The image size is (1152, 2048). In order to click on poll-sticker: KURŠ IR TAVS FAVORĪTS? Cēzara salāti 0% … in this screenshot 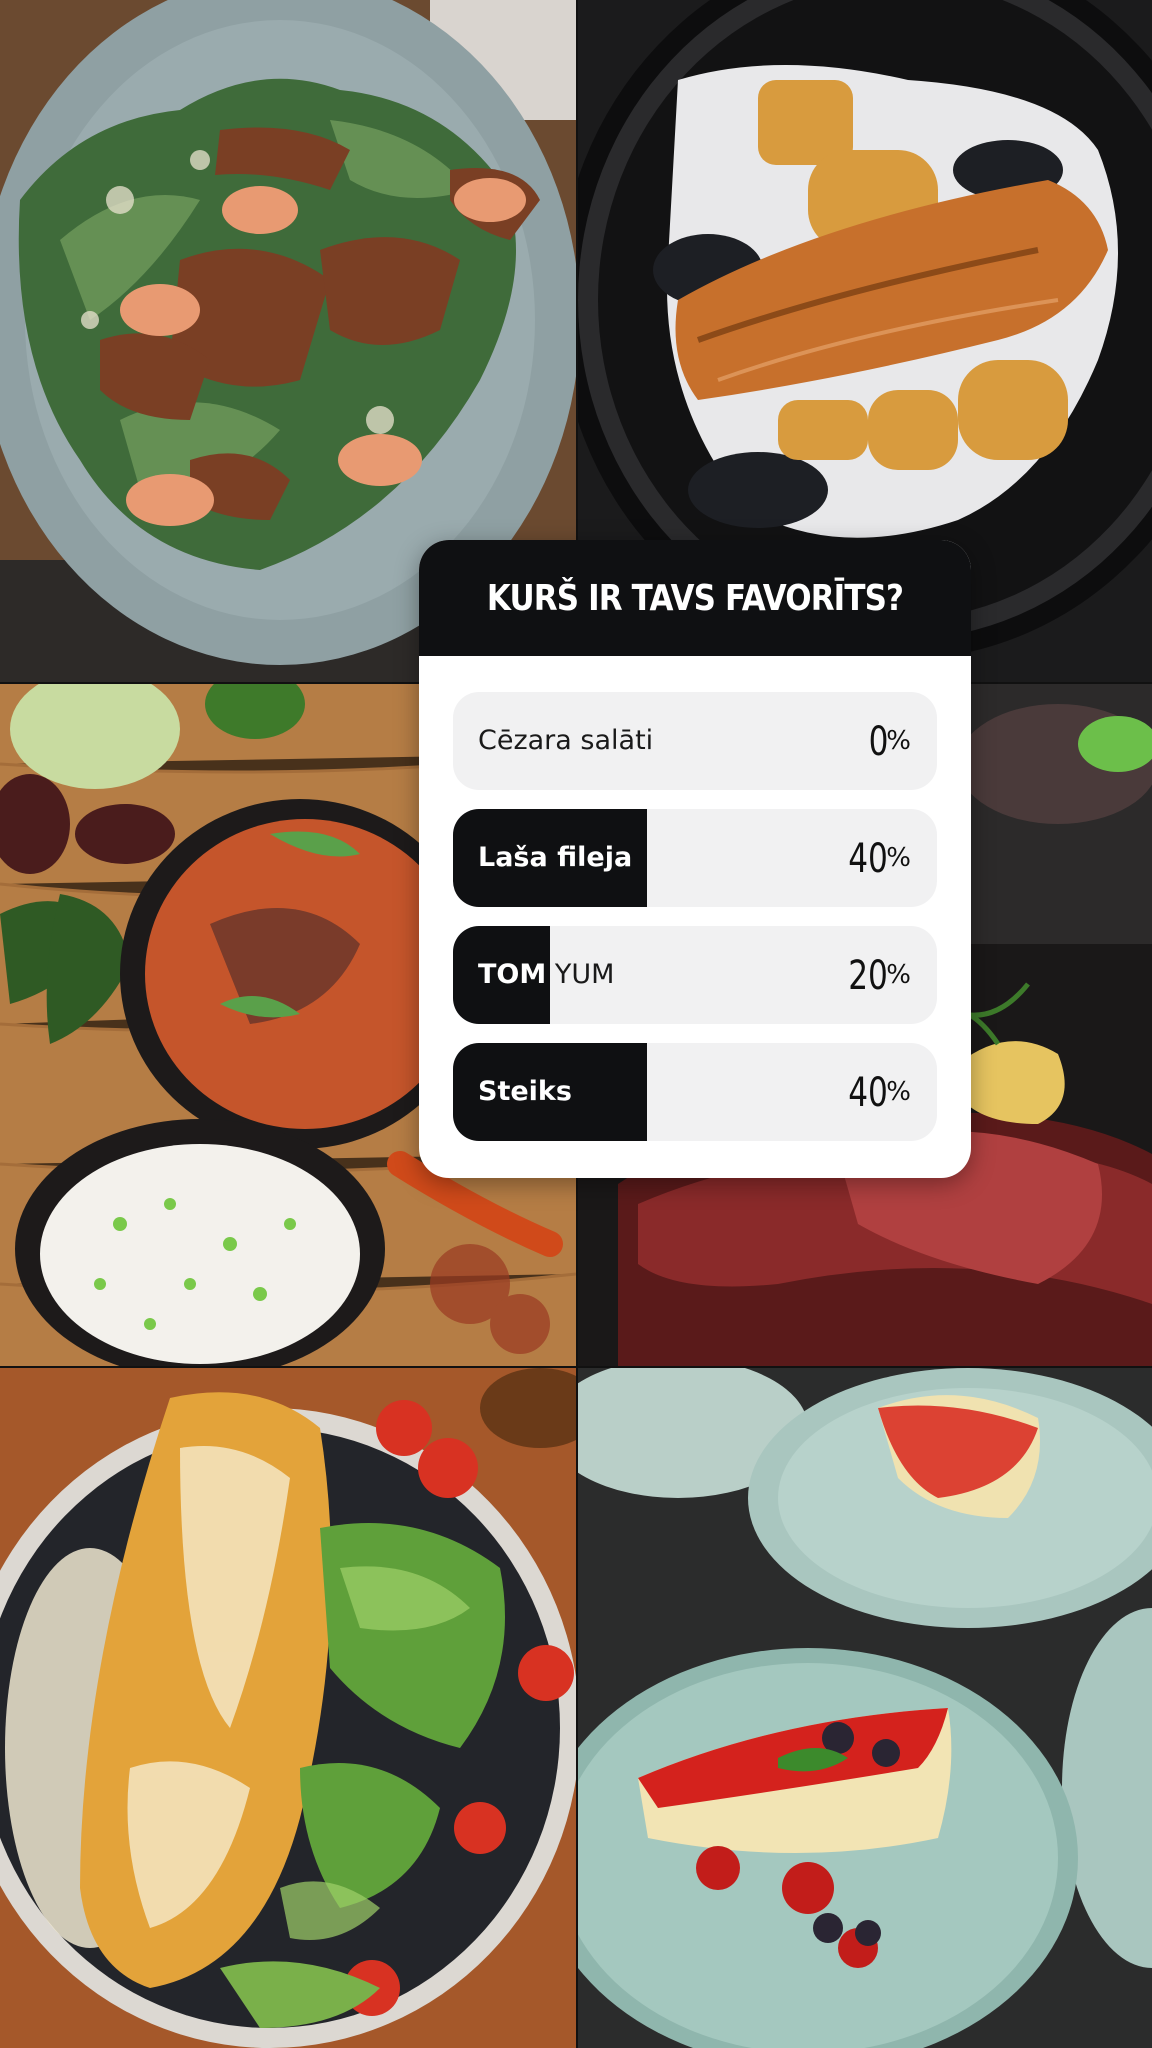, I will do `click(695, 859)`.